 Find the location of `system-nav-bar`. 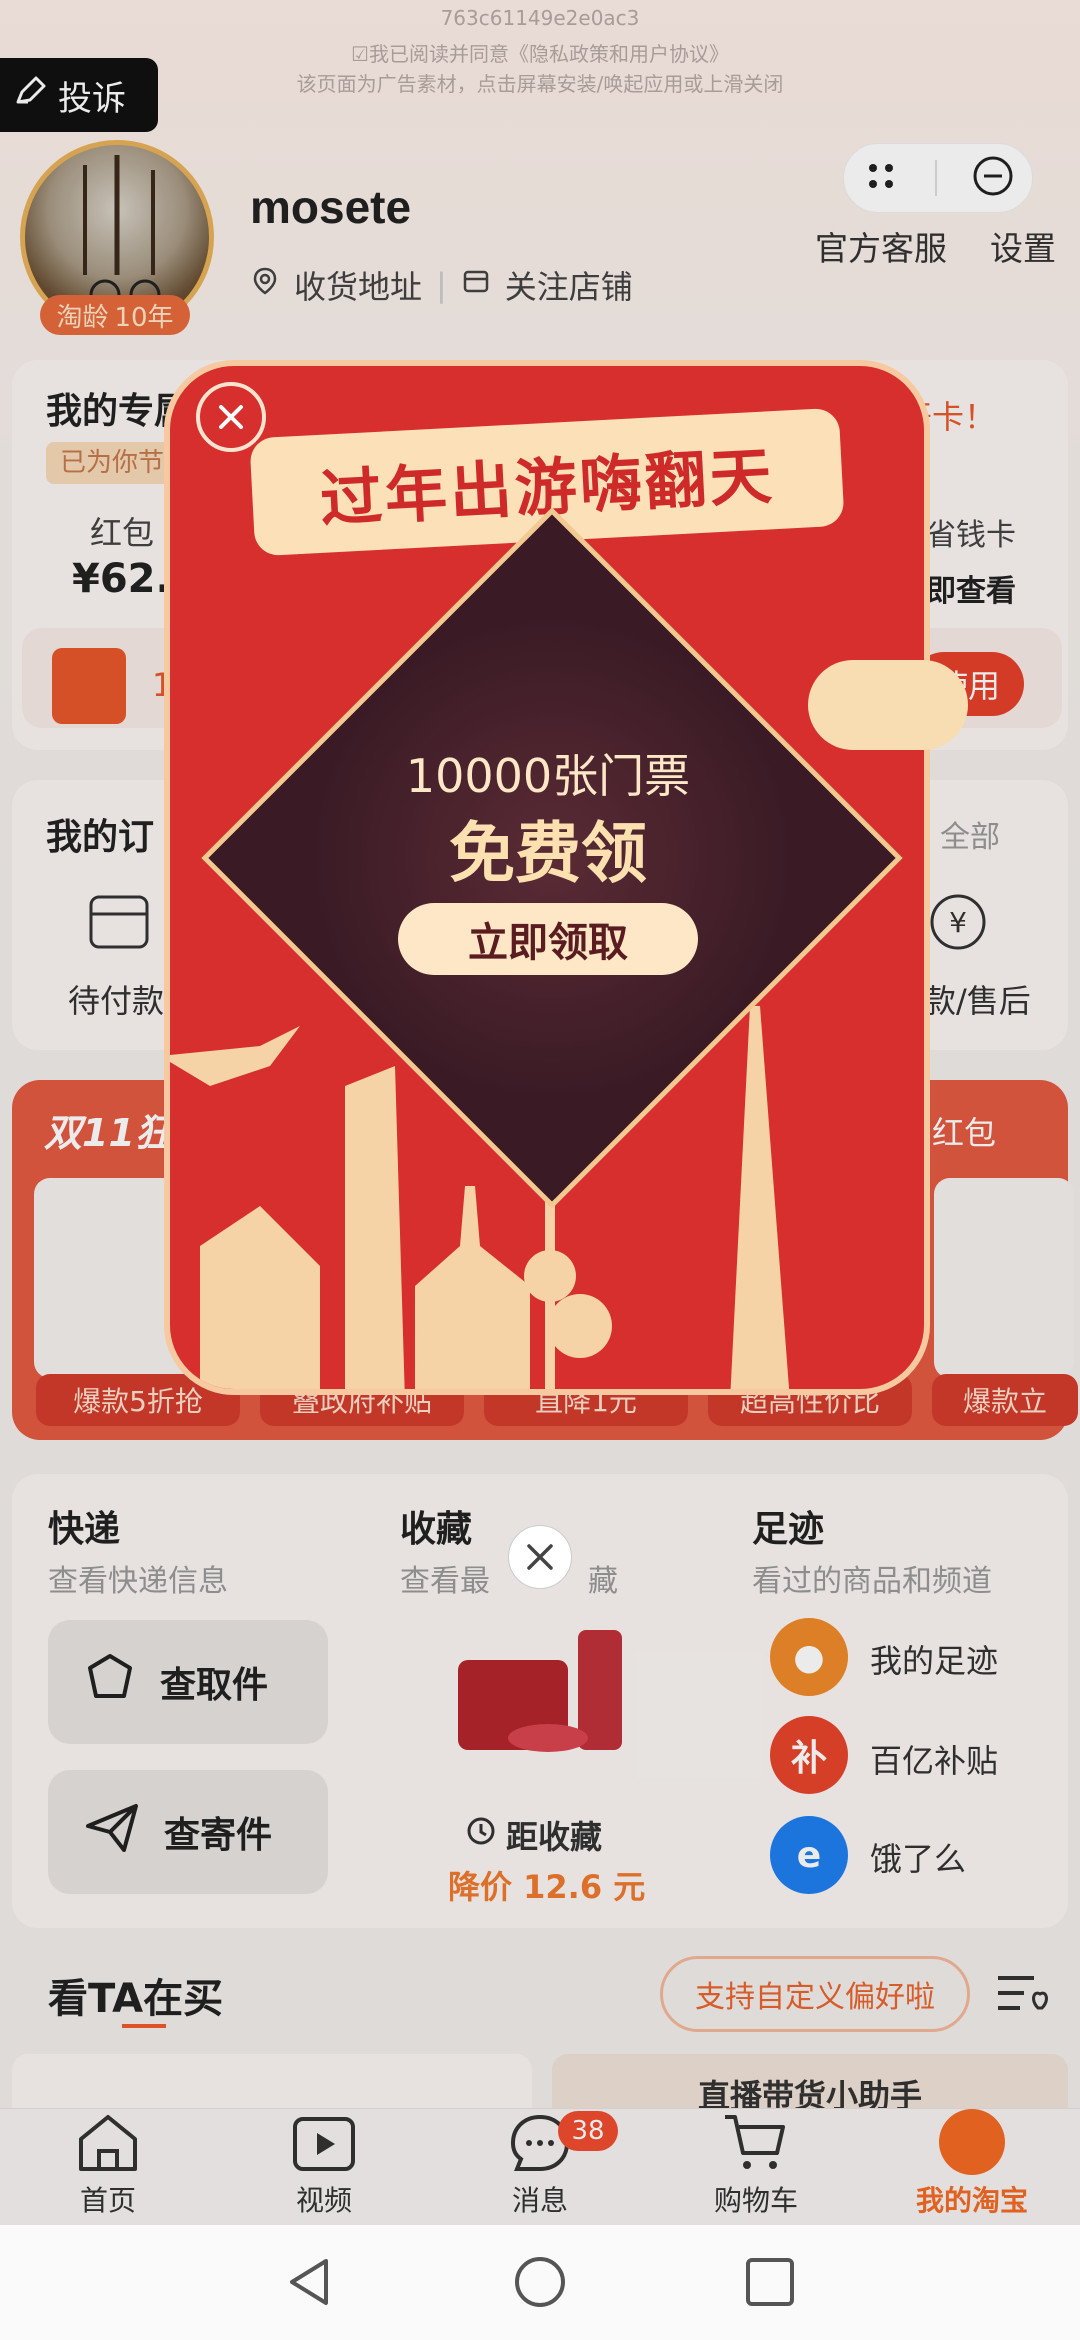

system-nav-bar is located at coordinates (540, 2282).